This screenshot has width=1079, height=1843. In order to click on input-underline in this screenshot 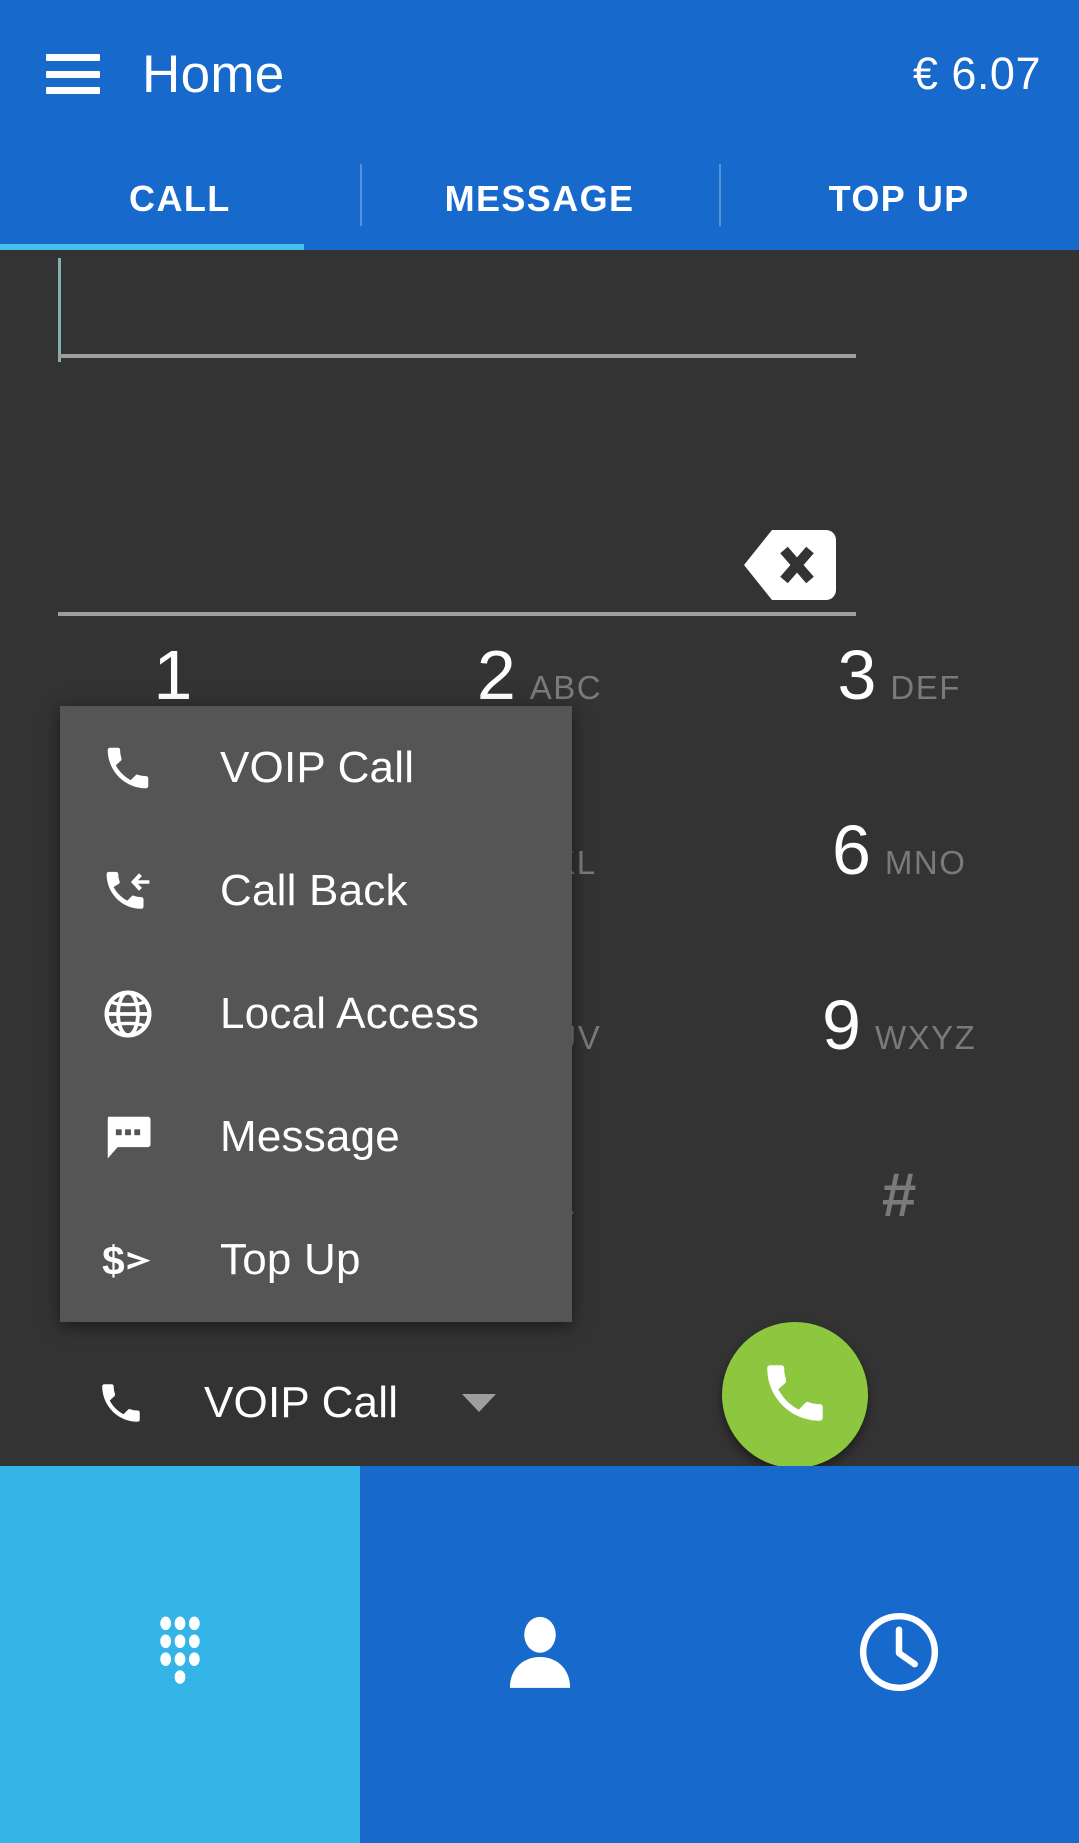, I will do `click(457, 356)`.